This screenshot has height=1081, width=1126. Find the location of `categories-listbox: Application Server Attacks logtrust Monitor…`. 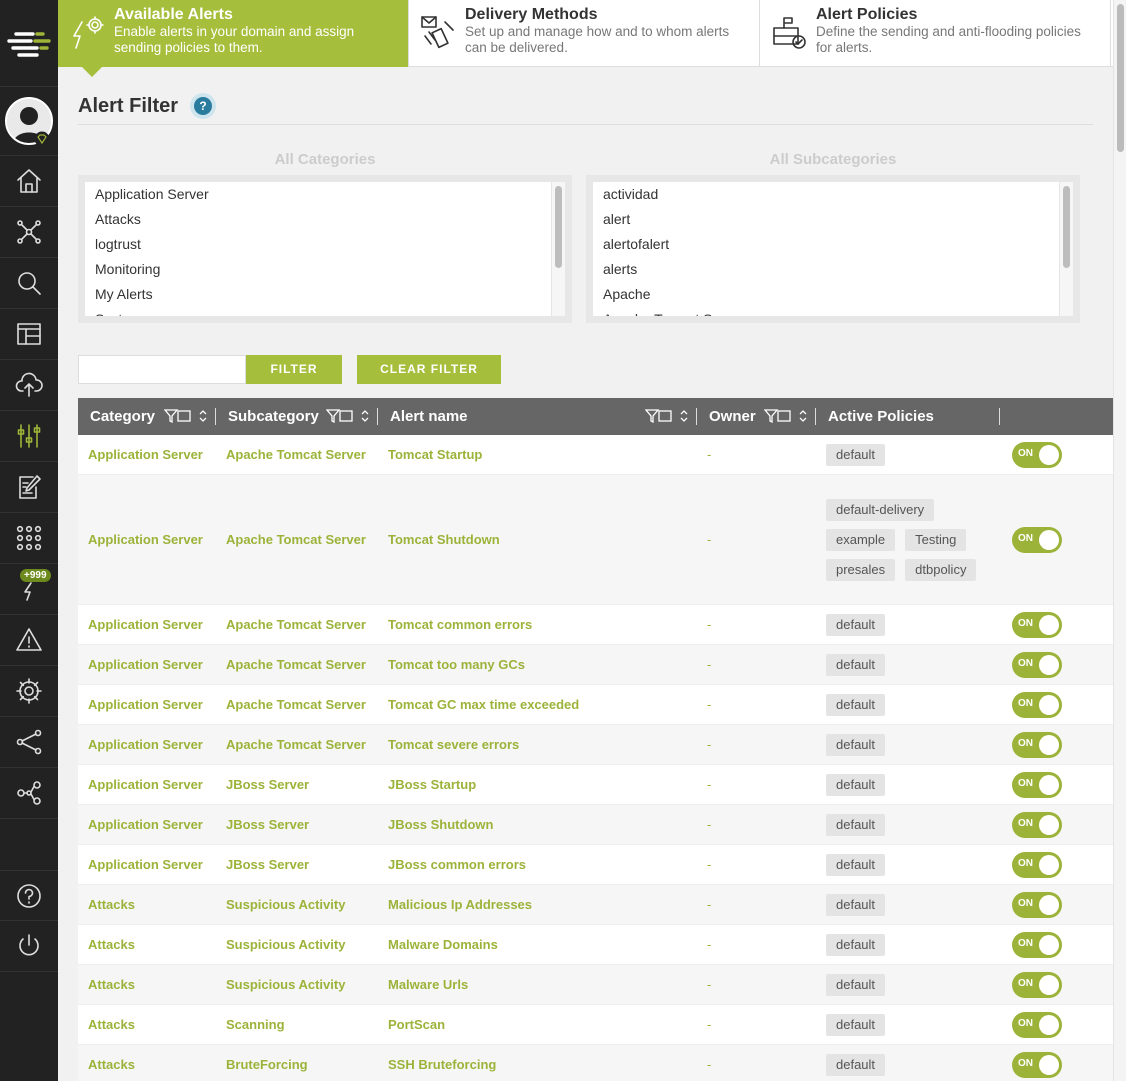

categories-listbox: Application Server Attacks logtrust Monitor… is located at coordinates (325, 249).